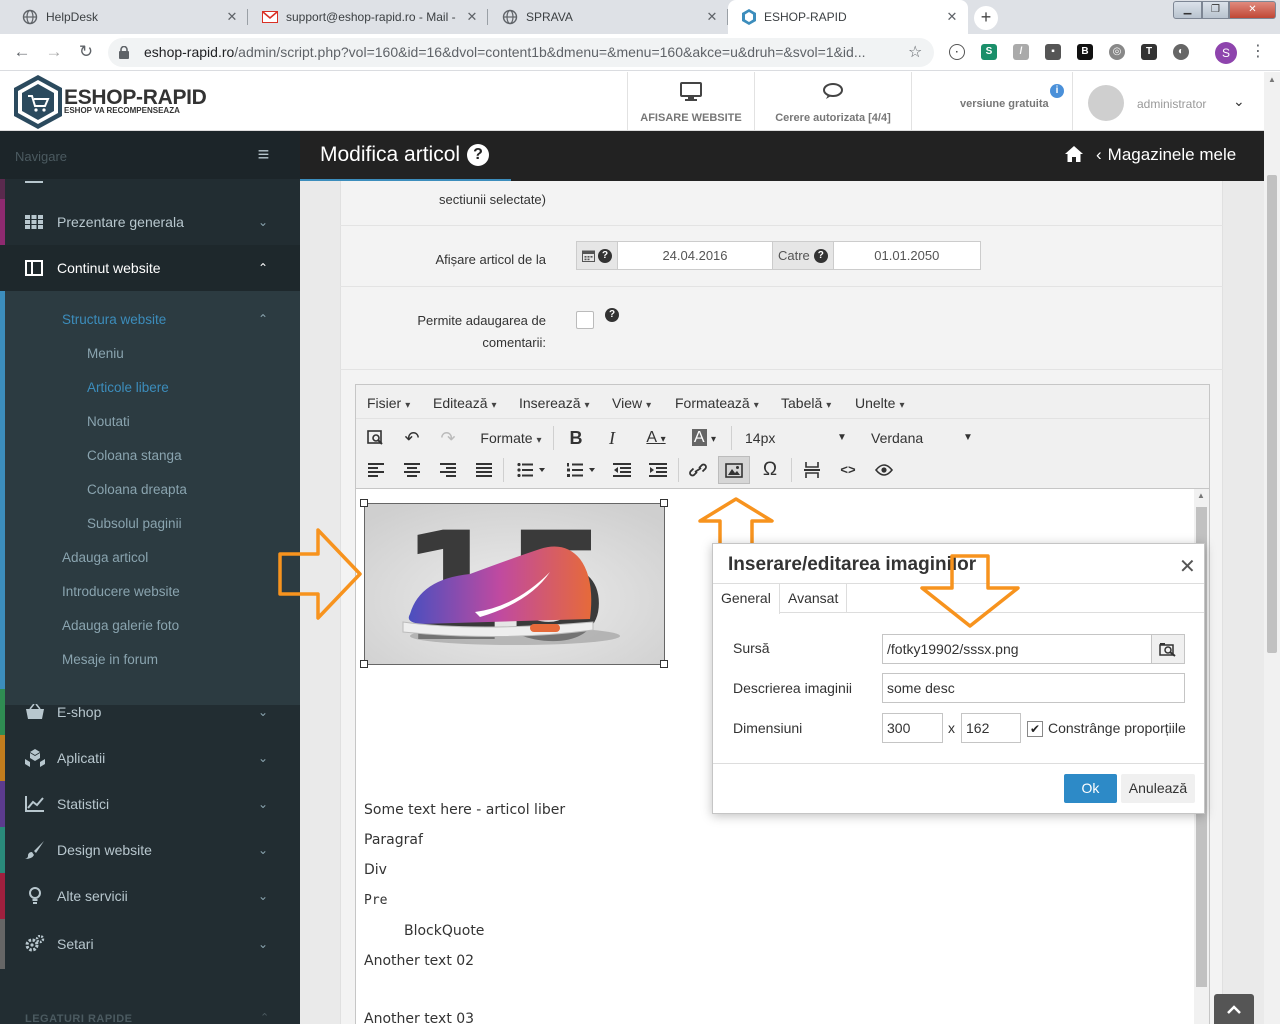 The width and height of the screenshot is (1280, 1024). I want to click on extension-icon: ◎, so click(1117, 52).